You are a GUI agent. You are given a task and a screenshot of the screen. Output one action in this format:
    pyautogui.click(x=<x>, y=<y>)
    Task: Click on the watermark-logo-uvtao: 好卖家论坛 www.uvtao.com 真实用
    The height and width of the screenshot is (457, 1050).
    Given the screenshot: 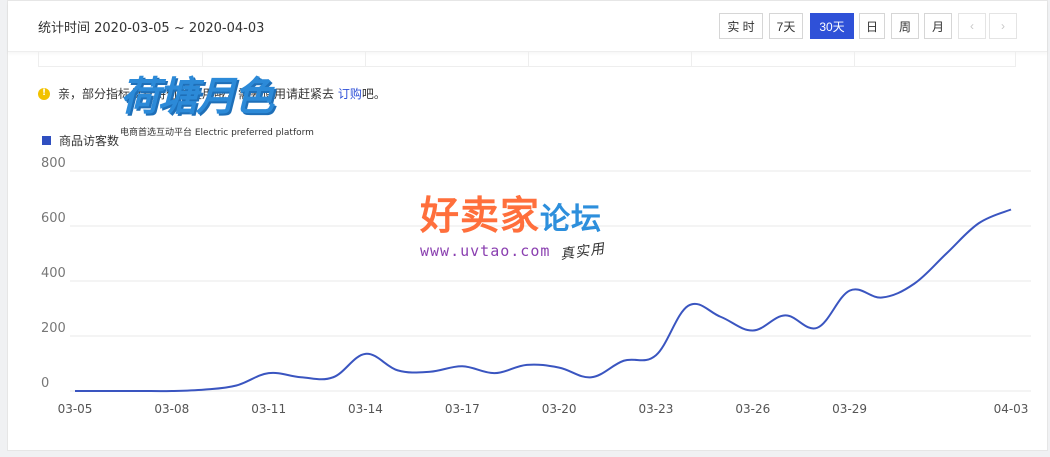 What is the action you would take?
    pyautogui.click(x=513, y=230)
    